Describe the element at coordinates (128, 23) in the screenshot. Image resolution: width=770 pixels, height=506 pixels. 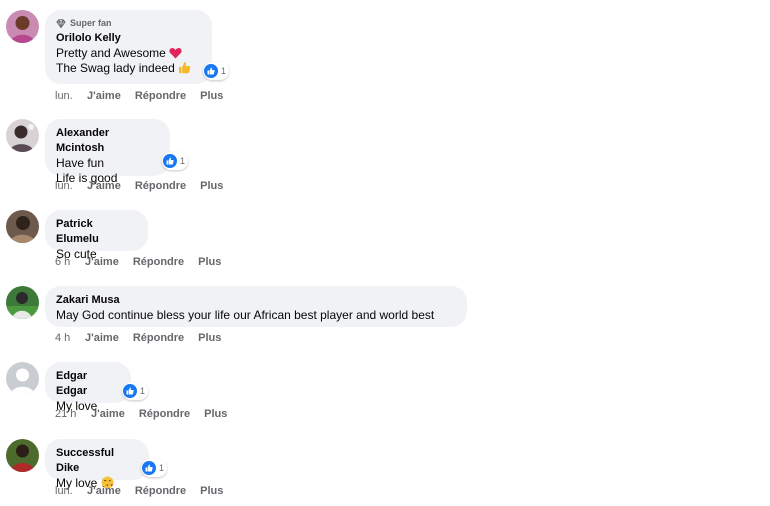
I see `super-fan-badge: Super fan` at that location.